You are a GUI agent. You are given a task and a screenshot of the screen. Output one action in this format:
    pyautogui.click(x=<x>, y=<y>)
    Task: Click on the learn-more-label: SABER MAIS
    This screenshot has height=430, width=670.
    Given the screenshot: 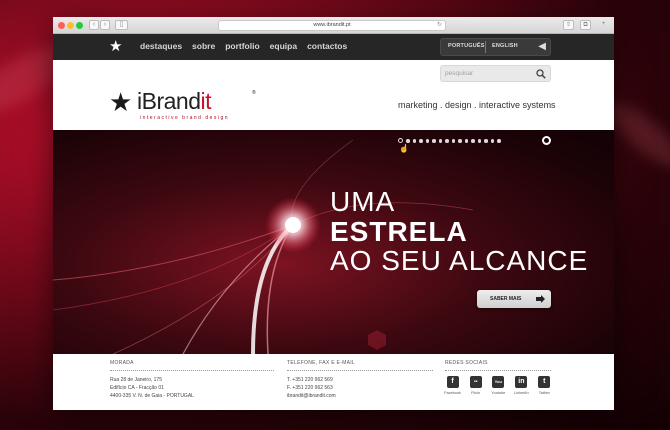 What is the action you would take?
    pyautogui.click(x=506, y=299)
    